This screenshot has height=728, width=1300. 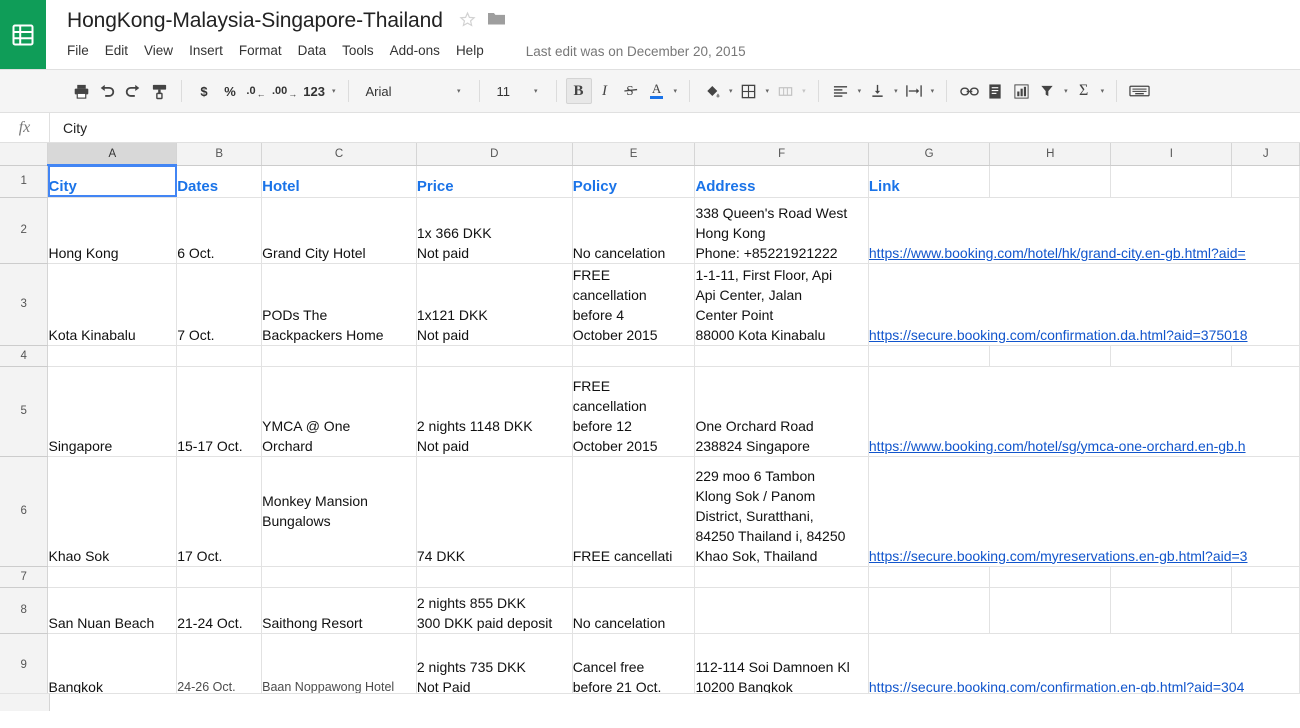 I want to click on redo-icon, so click(x=133, y=91).